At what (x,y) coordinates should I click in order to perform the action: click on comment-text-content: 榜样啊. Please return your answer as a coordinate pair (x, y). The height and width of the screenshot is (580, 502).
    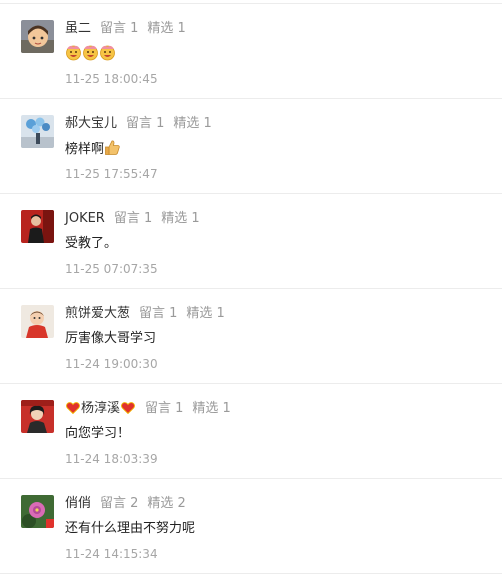
    Looking at the image, I should click on (85, 149).